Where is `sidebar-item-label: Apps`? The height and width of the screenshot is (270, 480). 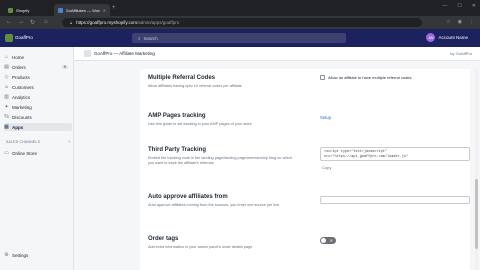 sidebar-item-label: Apps is located at coordinates (18, 127).